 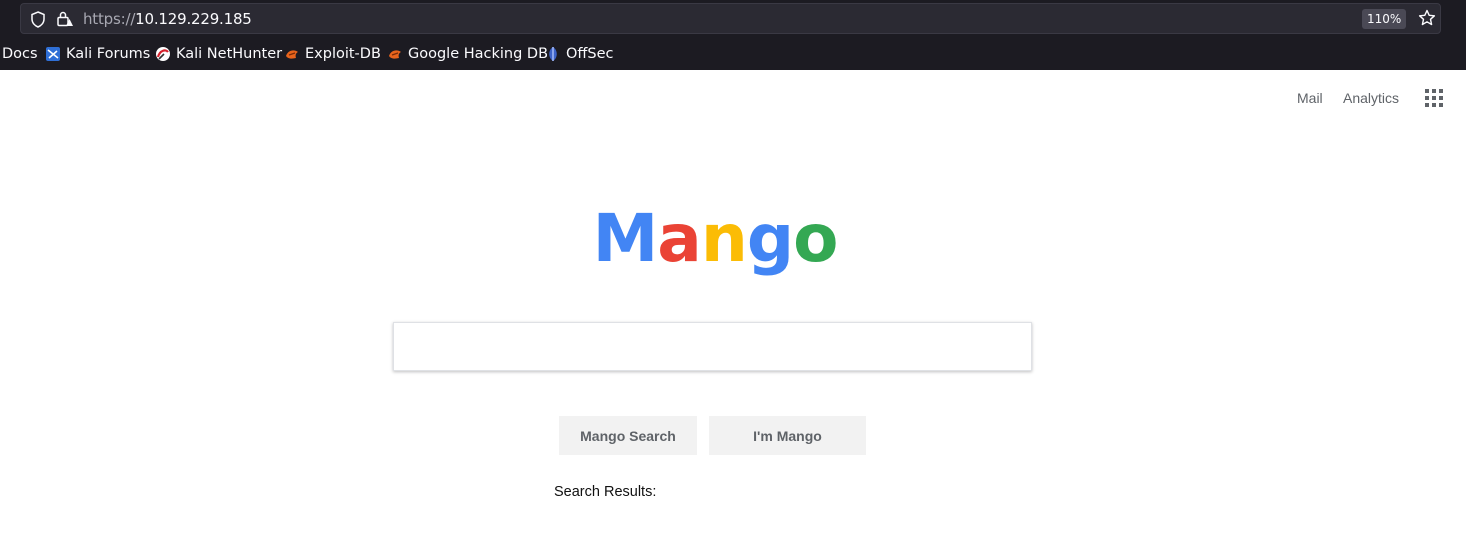 I want to click on bookmark-exploit-db: Exploit-DB, so click(x=332, y=54).